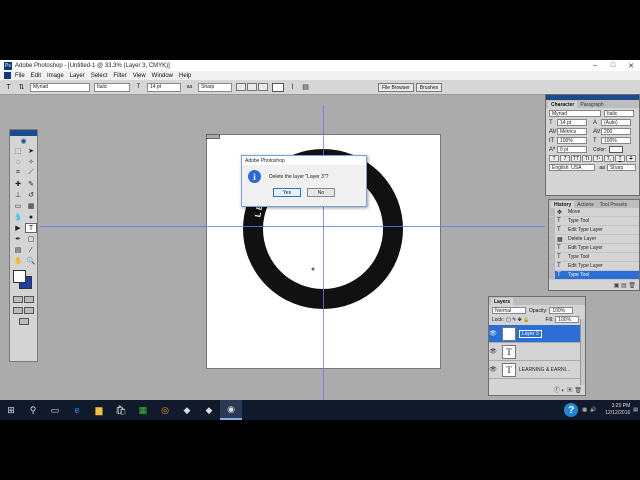 The height and width of the screenshot is (480, 640). What do you see at coordinates (17, 299) in the screenshot?
I see `standard-mode-button` at bounding box center [17, 299].